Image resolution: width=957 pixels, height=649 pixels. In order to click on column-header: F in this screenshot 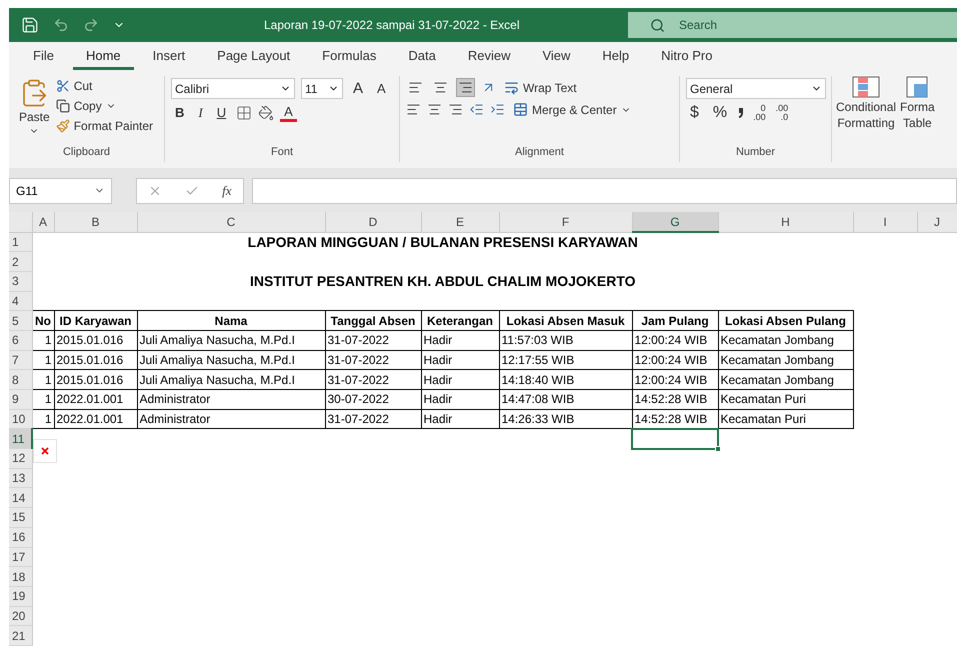, I will do `click(565, 222)`.